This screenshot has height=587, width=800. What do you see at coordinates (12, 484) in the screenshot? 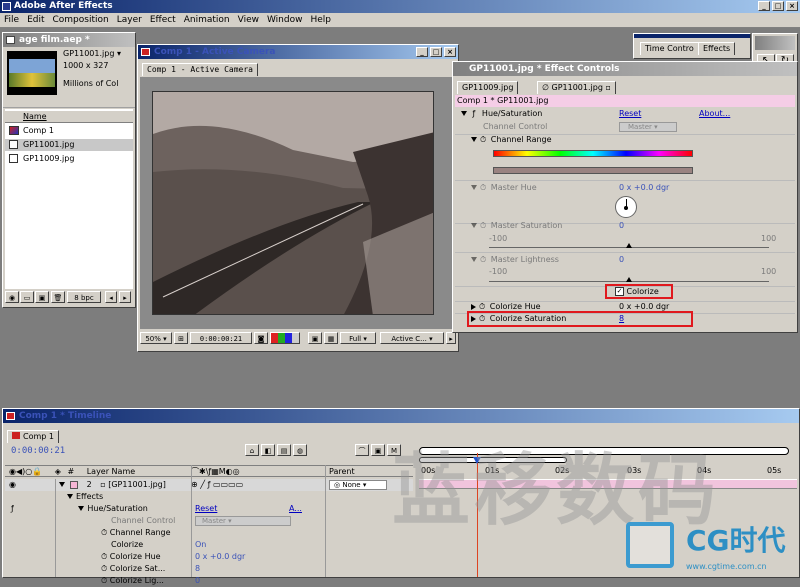
I see `video-switch-icon: ◉` at bounding box center [12, 484].